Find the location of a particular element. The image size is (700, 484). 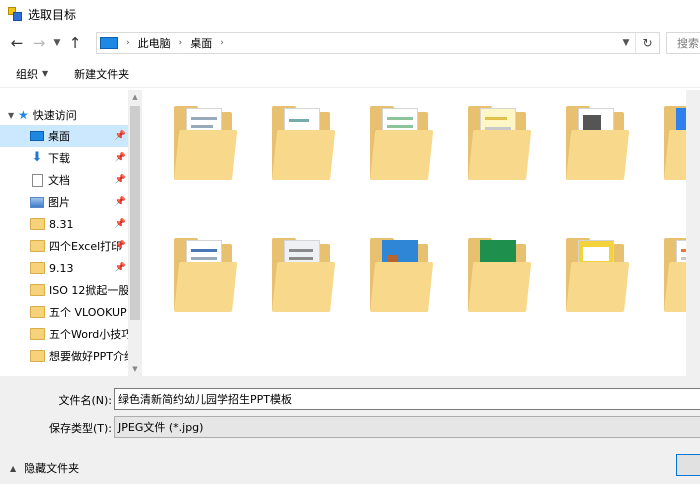

new-folder-label: 新建文件夹 is located at coordinates (102, 74).